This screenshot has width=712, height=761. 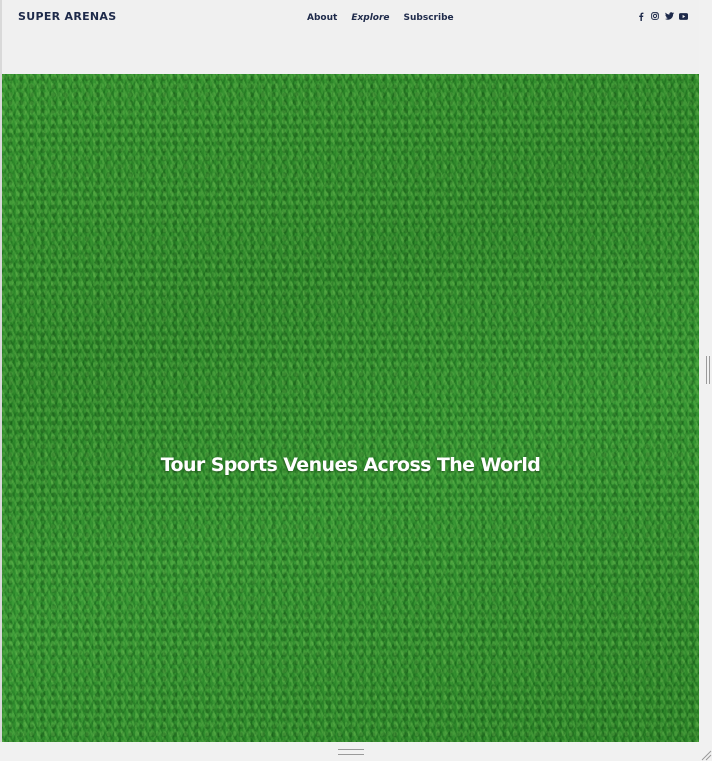 I want to click on facebook-icon, so click(x=641, y=16).